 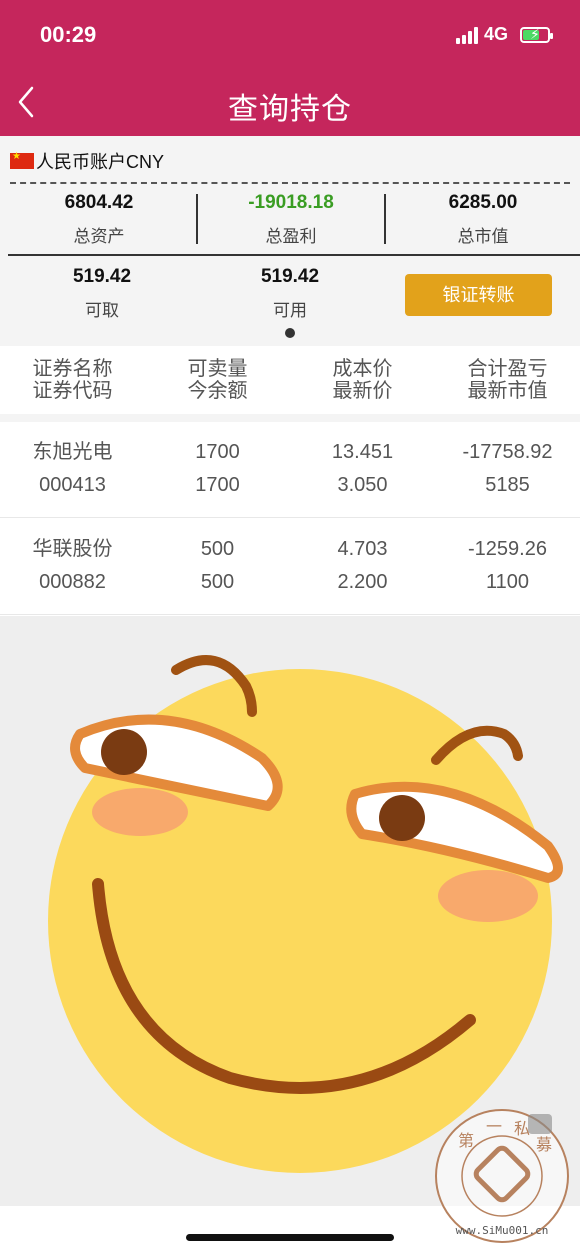 What do you see at coordinates (102, 293) in the screenshot?
I see `withdrawable-stat: 519.42 可取` at bounding box center [102, 293].